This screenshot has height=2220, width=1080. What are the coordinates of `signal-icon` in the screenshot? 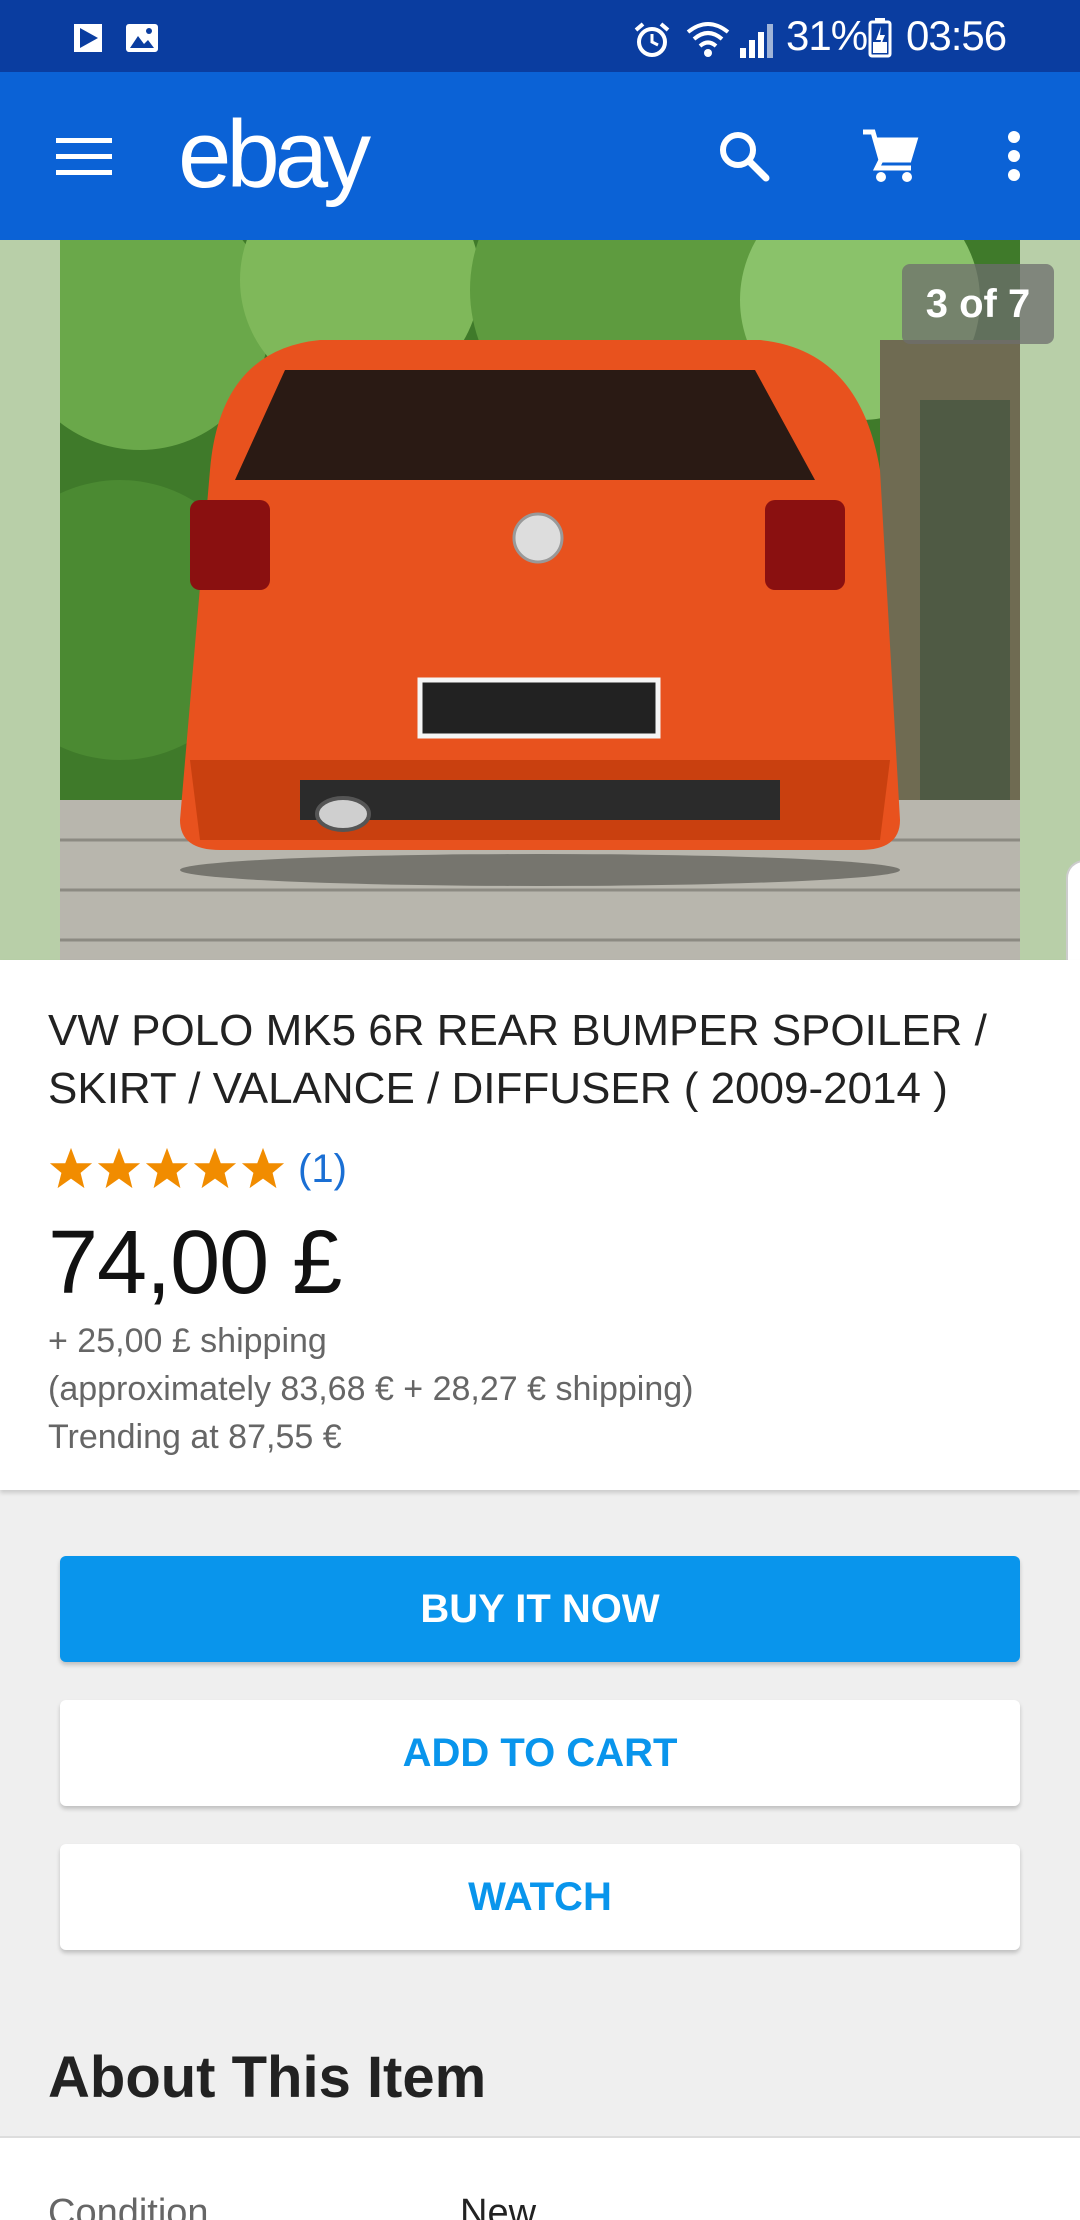 It's located at (758, 42).